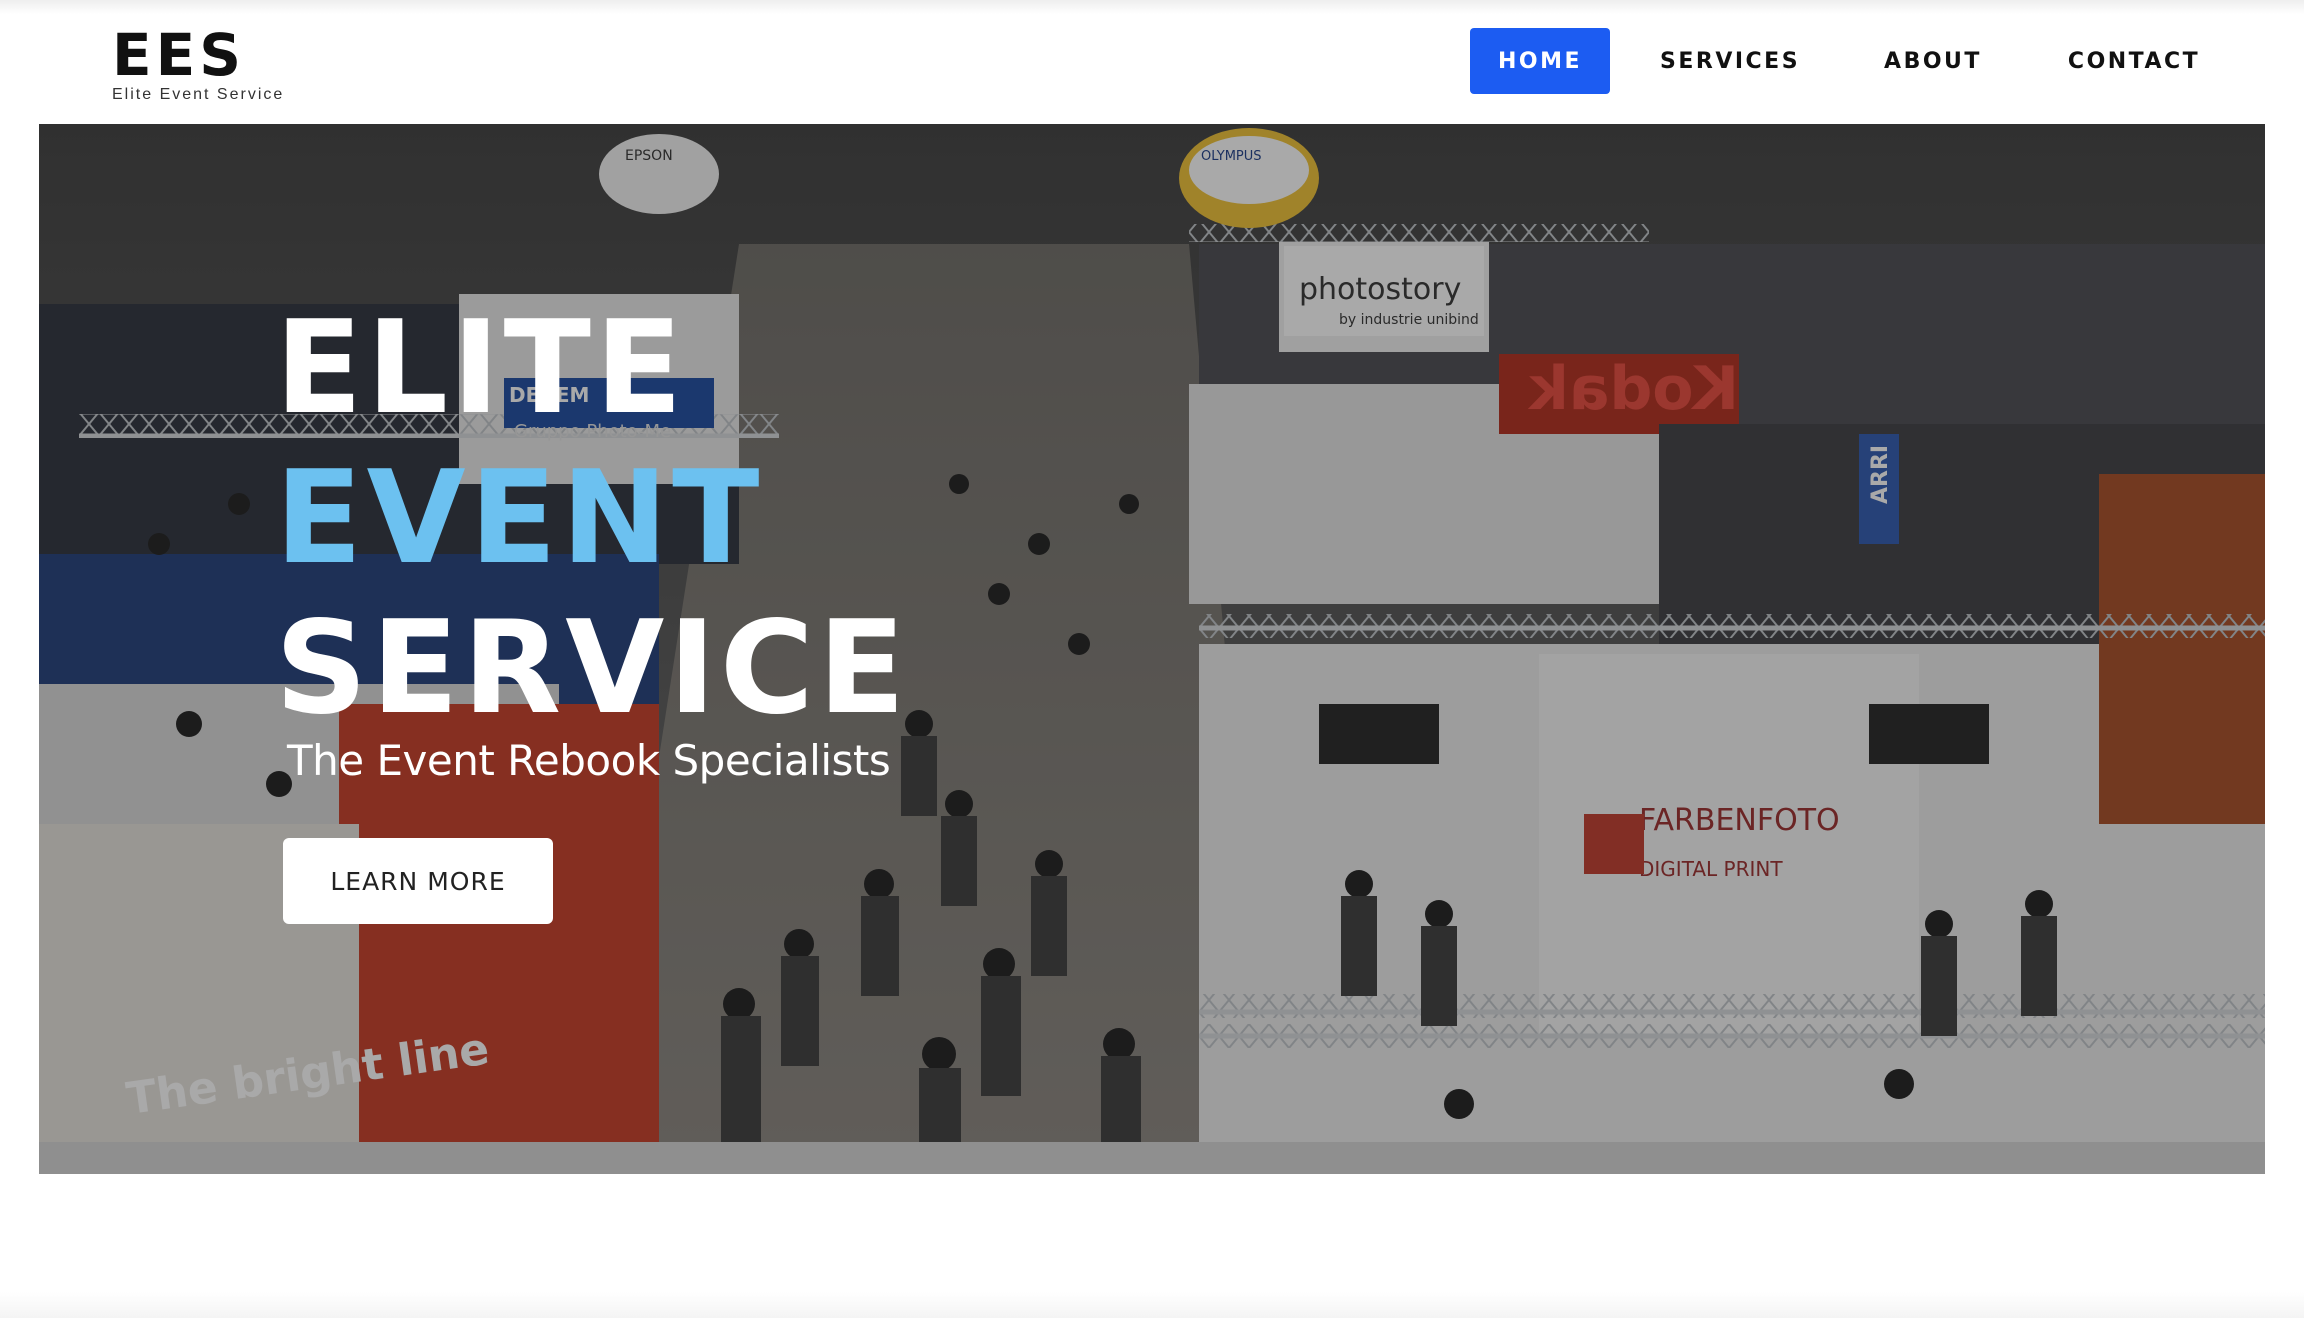 The height and width of the screenshot is (1318, 2304). Describe the element at coordinates (418, 881) in the screenshot. I see `learn-more-button: LEARN MORE` at that location.